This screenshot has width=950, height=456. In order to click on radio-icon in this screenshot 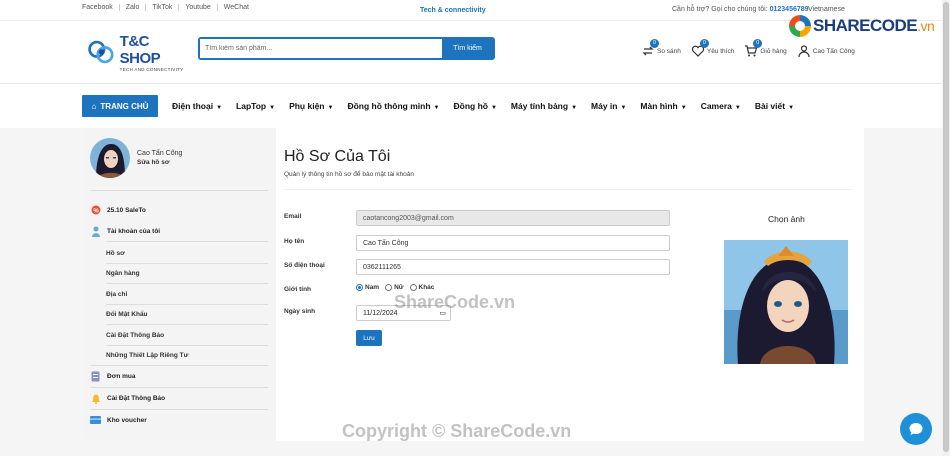, I will do `click(389, 287)`.